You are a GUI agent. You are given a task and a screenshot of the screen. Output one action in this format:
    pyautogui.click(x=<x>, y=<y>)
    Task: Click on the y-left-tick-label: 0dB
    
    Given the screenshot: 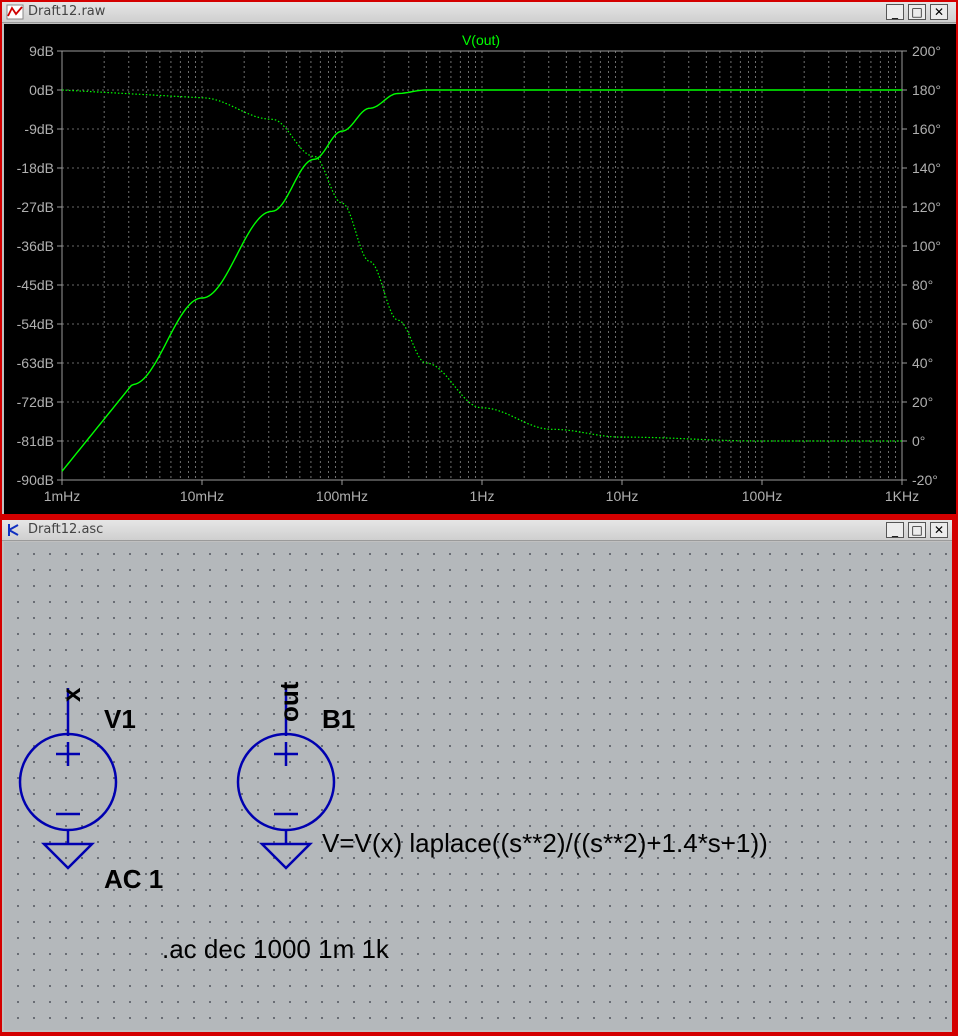 What is the action you would take?
    pyautogui.click(x=41, y=90)
    